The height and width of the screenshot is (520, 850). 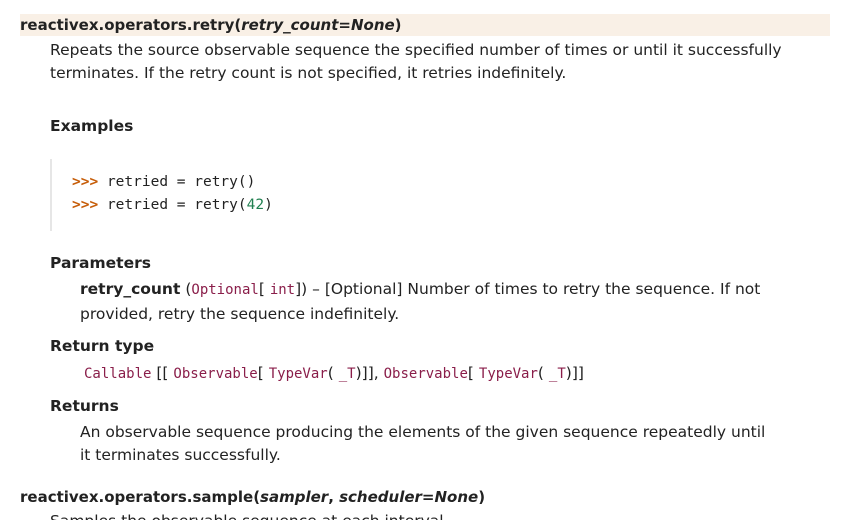 I want to click on param-type-int-link: int, so click(x=282, y=290).